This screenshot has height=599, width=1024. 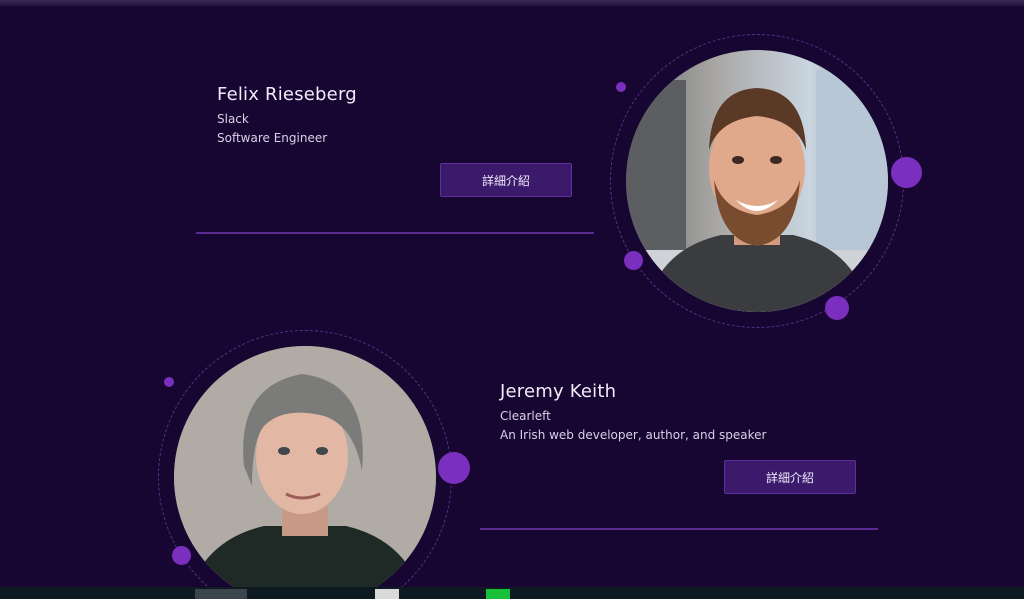 What do you see at coordinates (558, 391) in the screenshot?
I see `speaker-name: Jeremy Keith` at bounding box center [558, 391].